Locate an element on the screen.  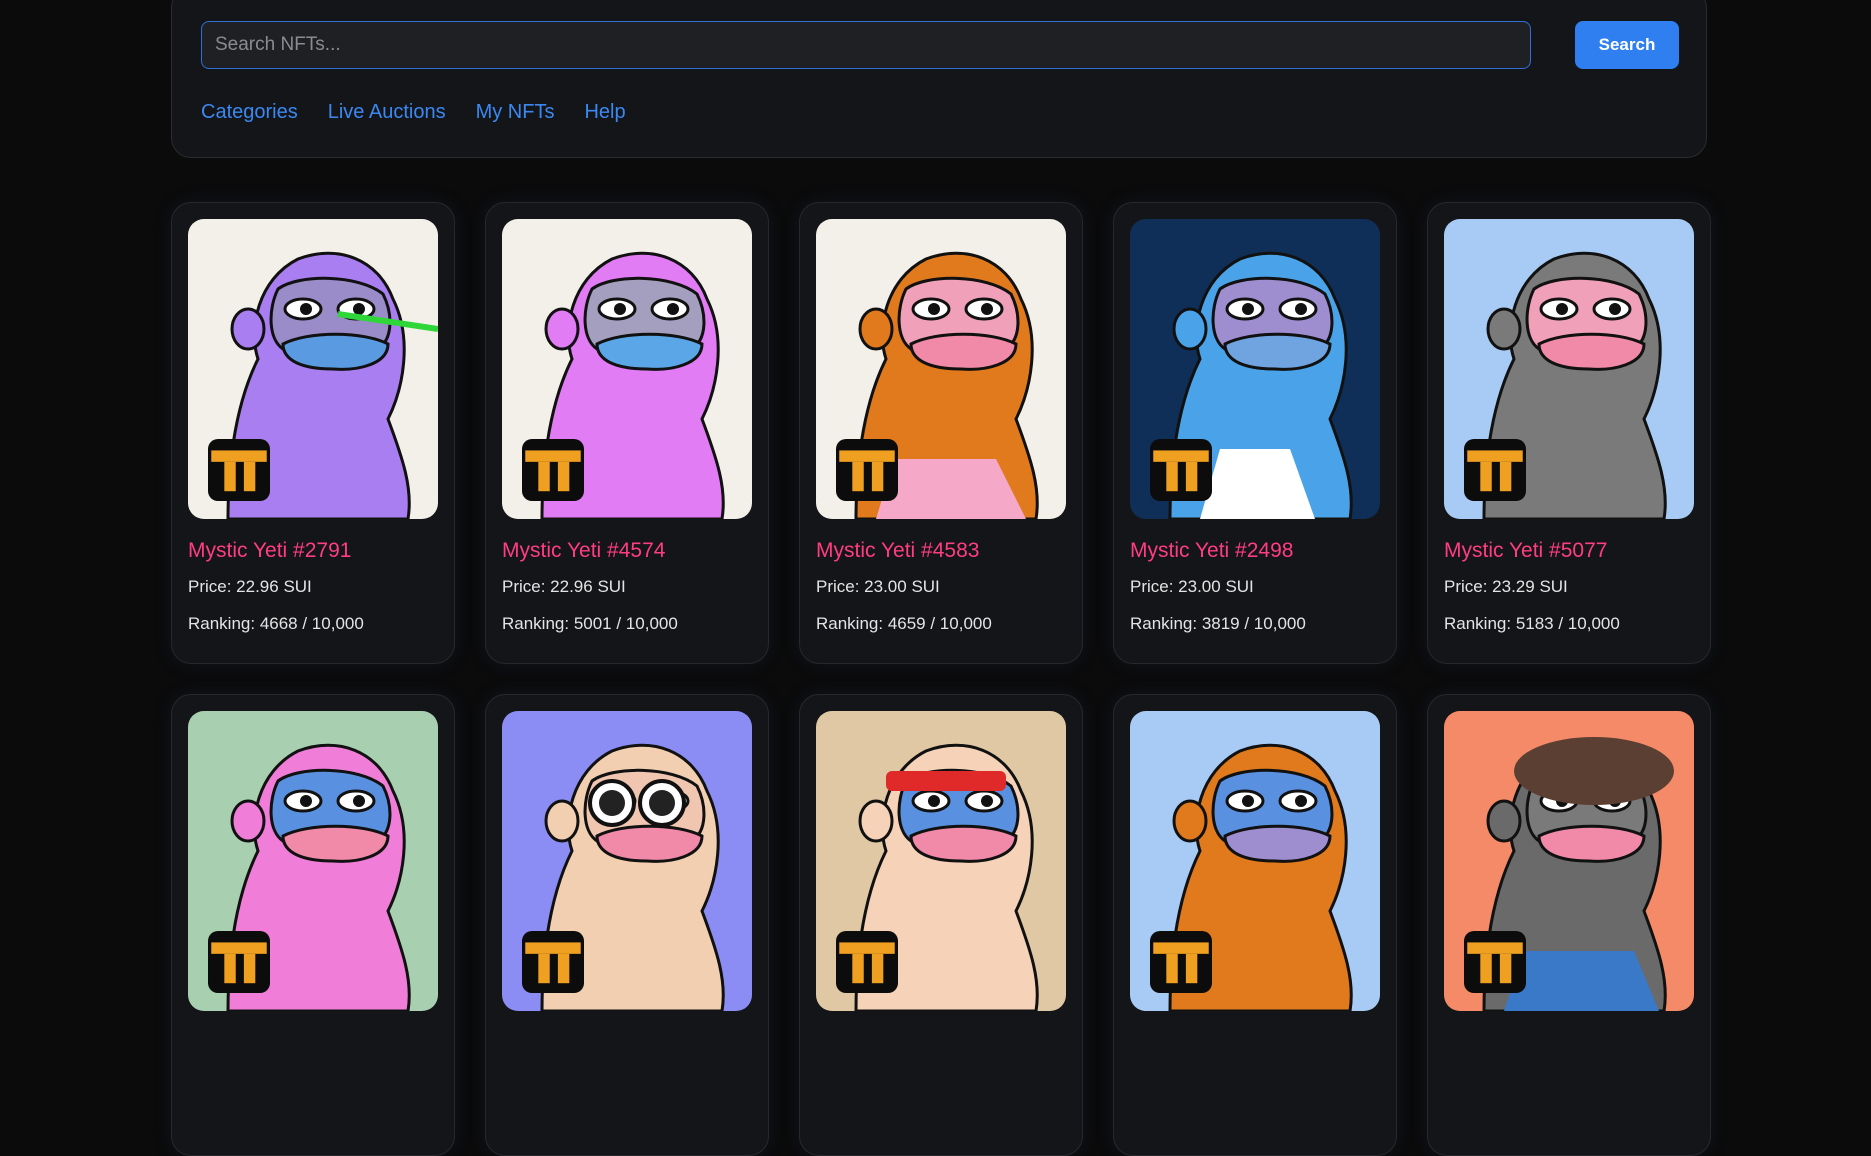
nft-title: Mystic Yeti #2791 is located at coordinates (269, 551).